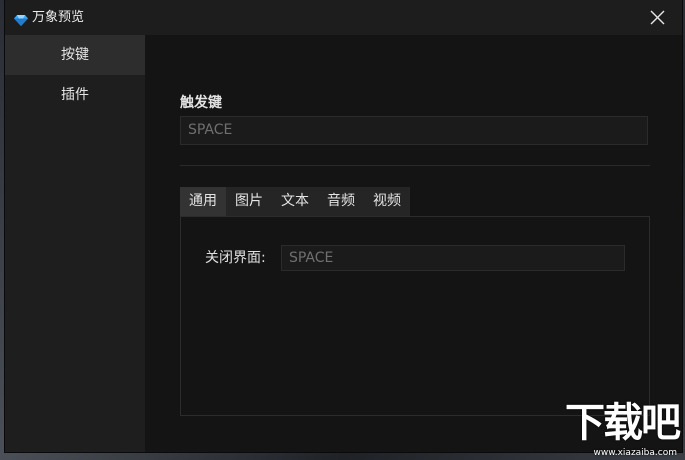 The height and width of the screenshot is (460, 685). Describe the element at coordinates (387, 201) in the screenshot. I see `tab-video: 视频` at that location.